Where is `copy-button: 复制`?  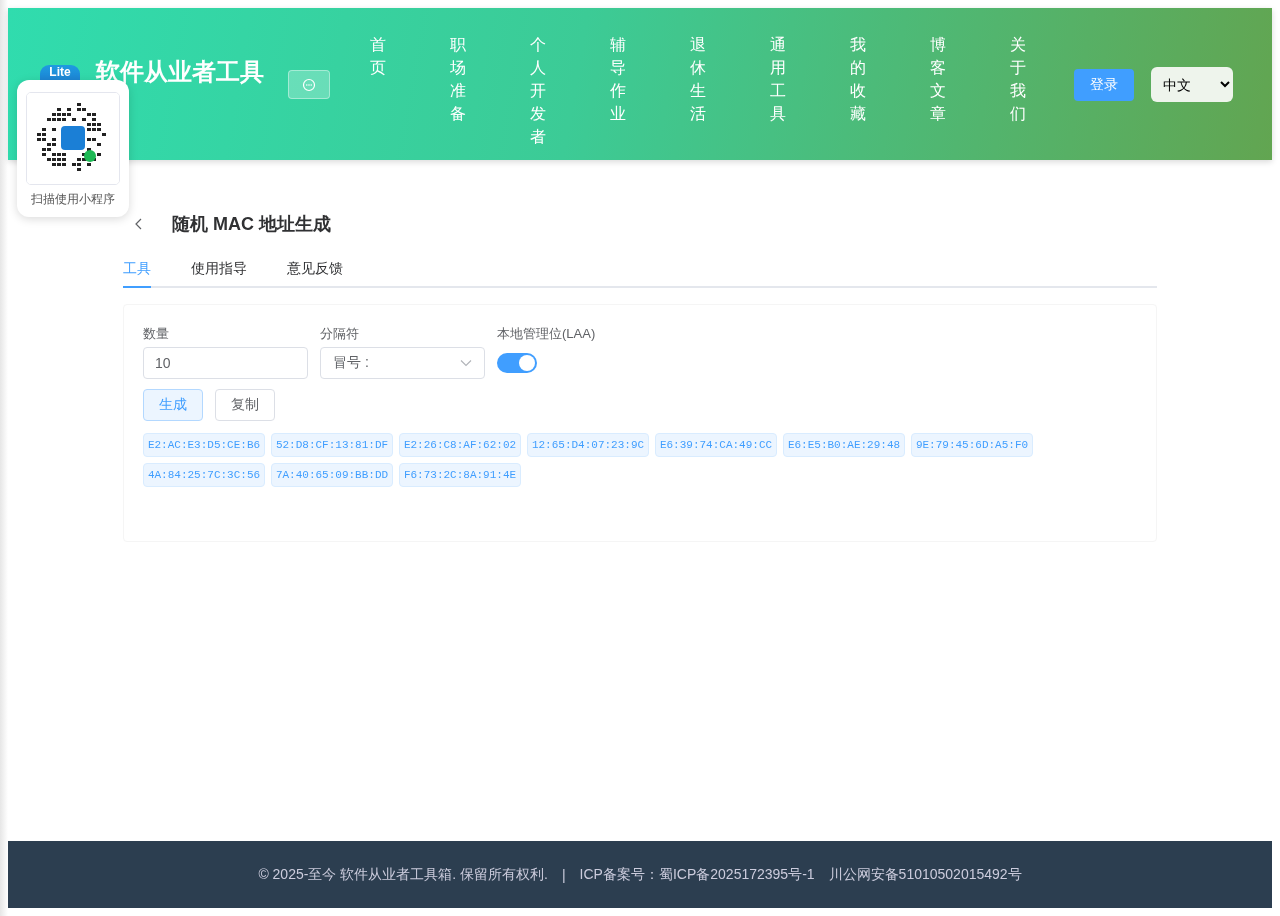 copy-button: 复制 is located at coordinates (245, 405).